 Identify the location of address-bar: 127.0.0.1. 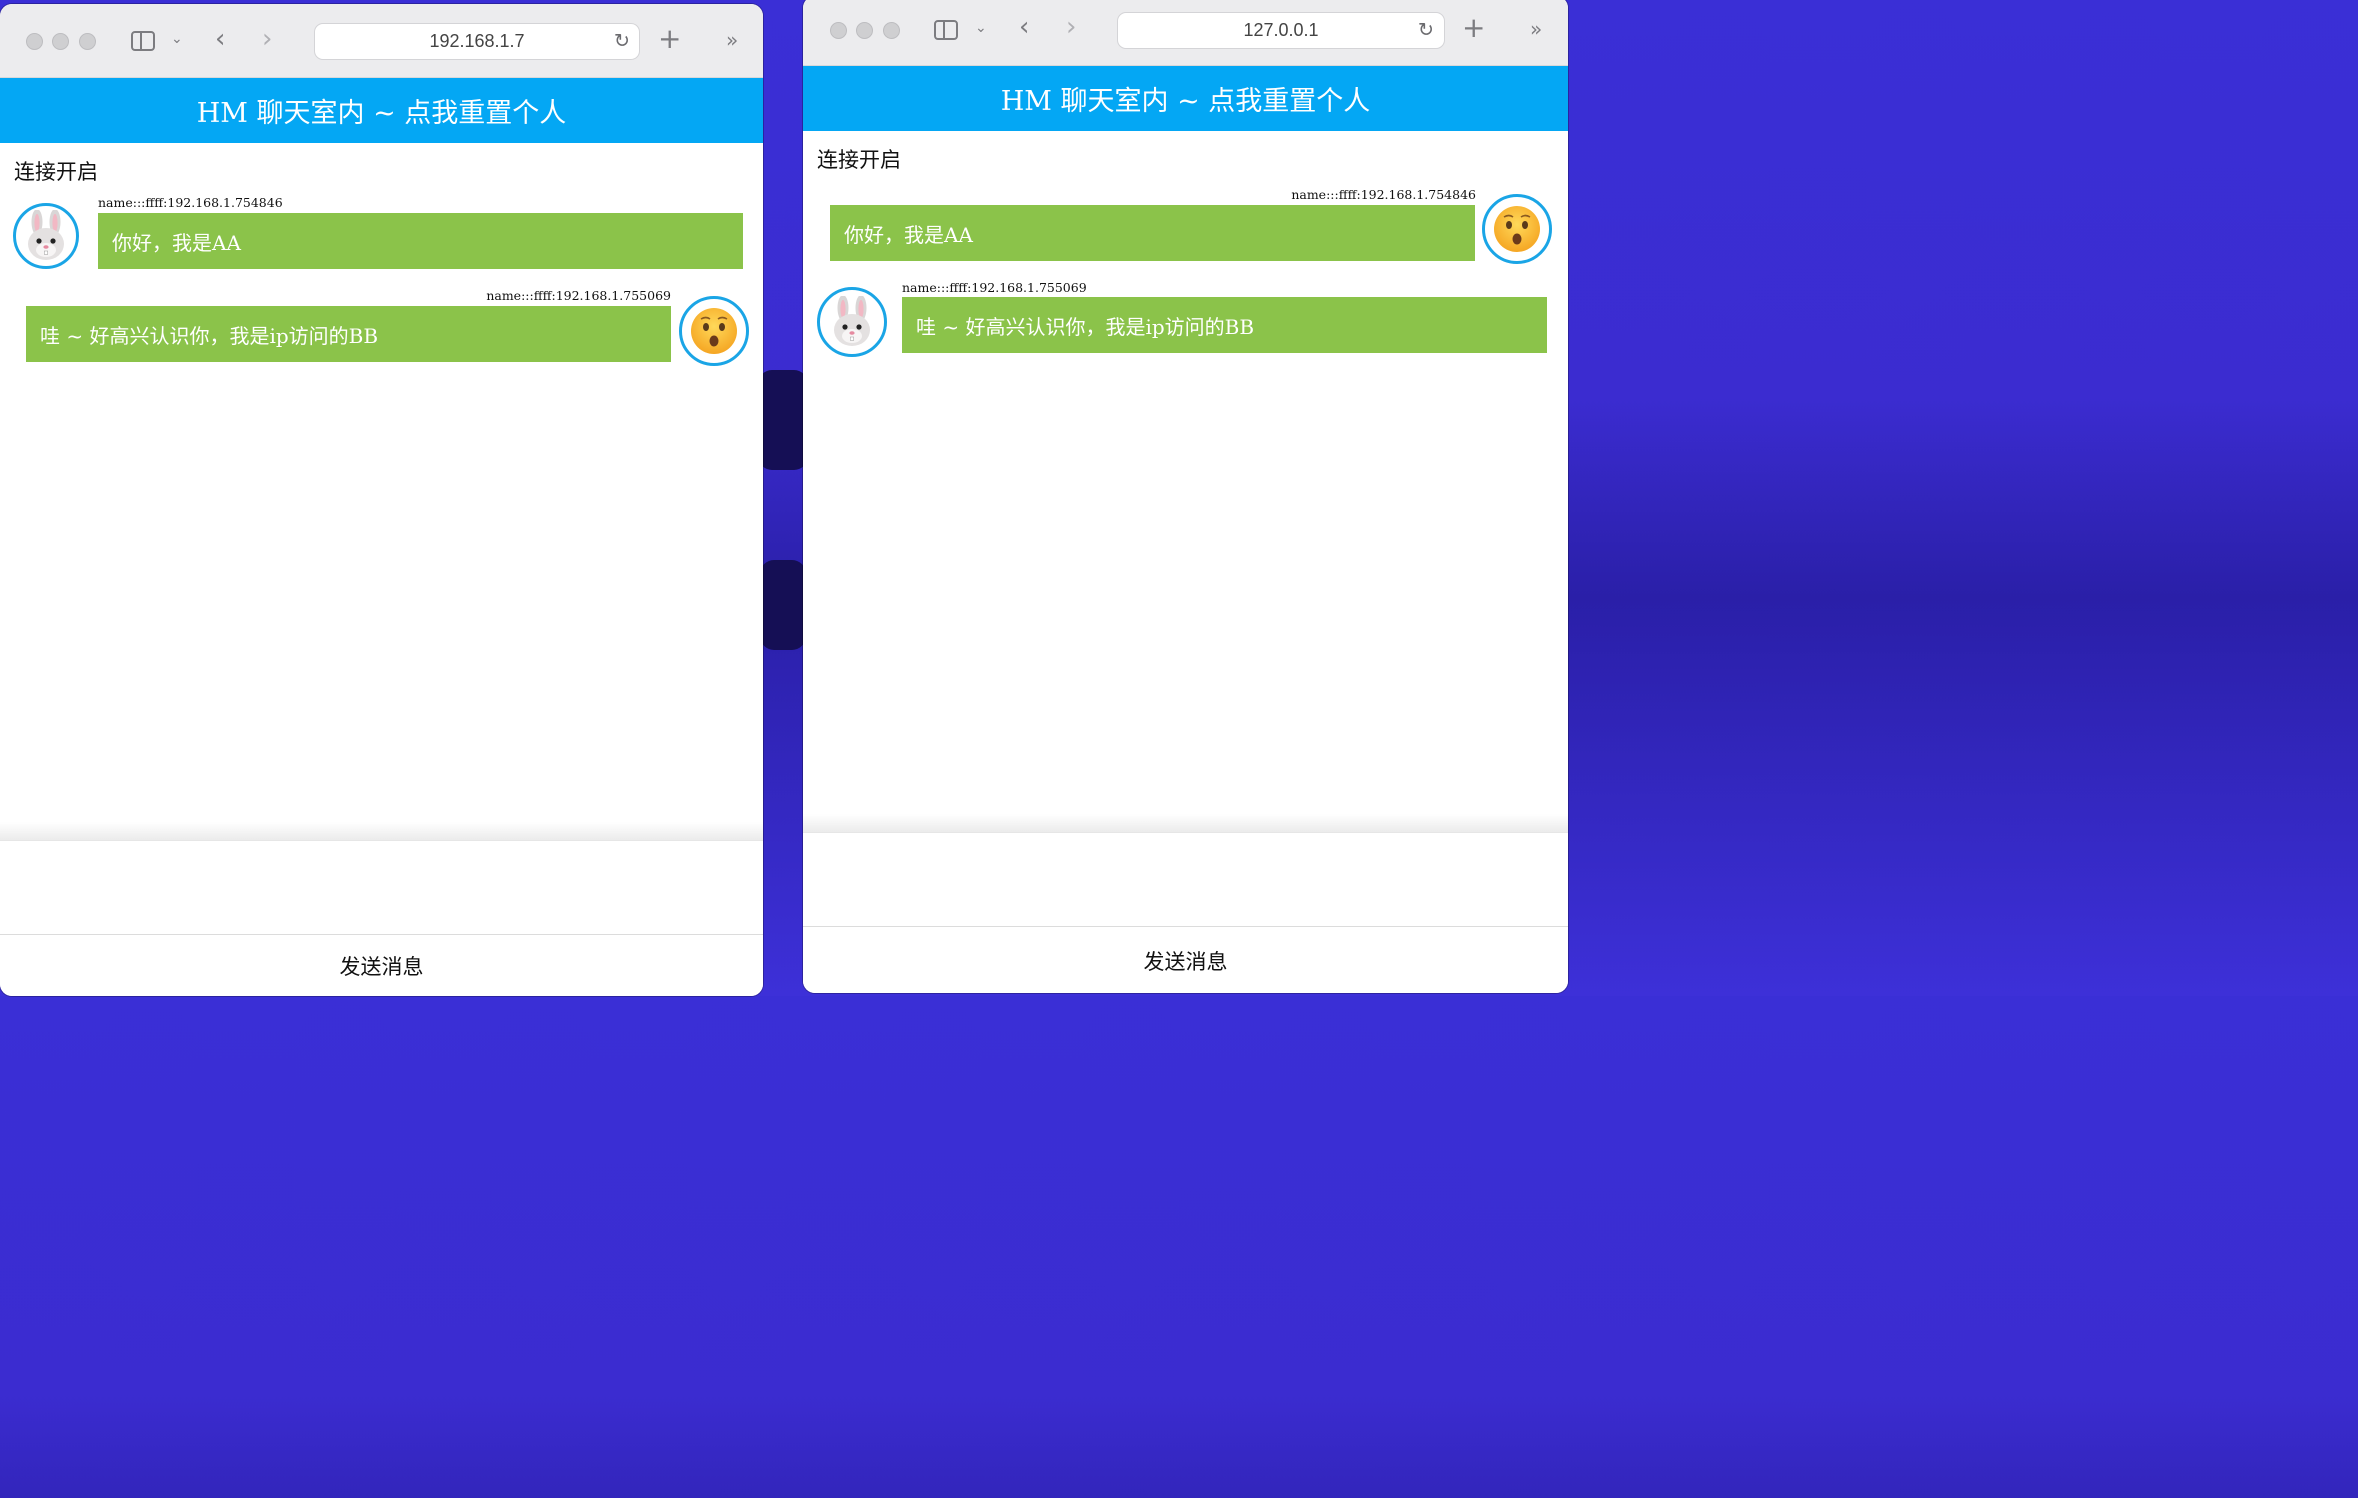
(1281, 30).